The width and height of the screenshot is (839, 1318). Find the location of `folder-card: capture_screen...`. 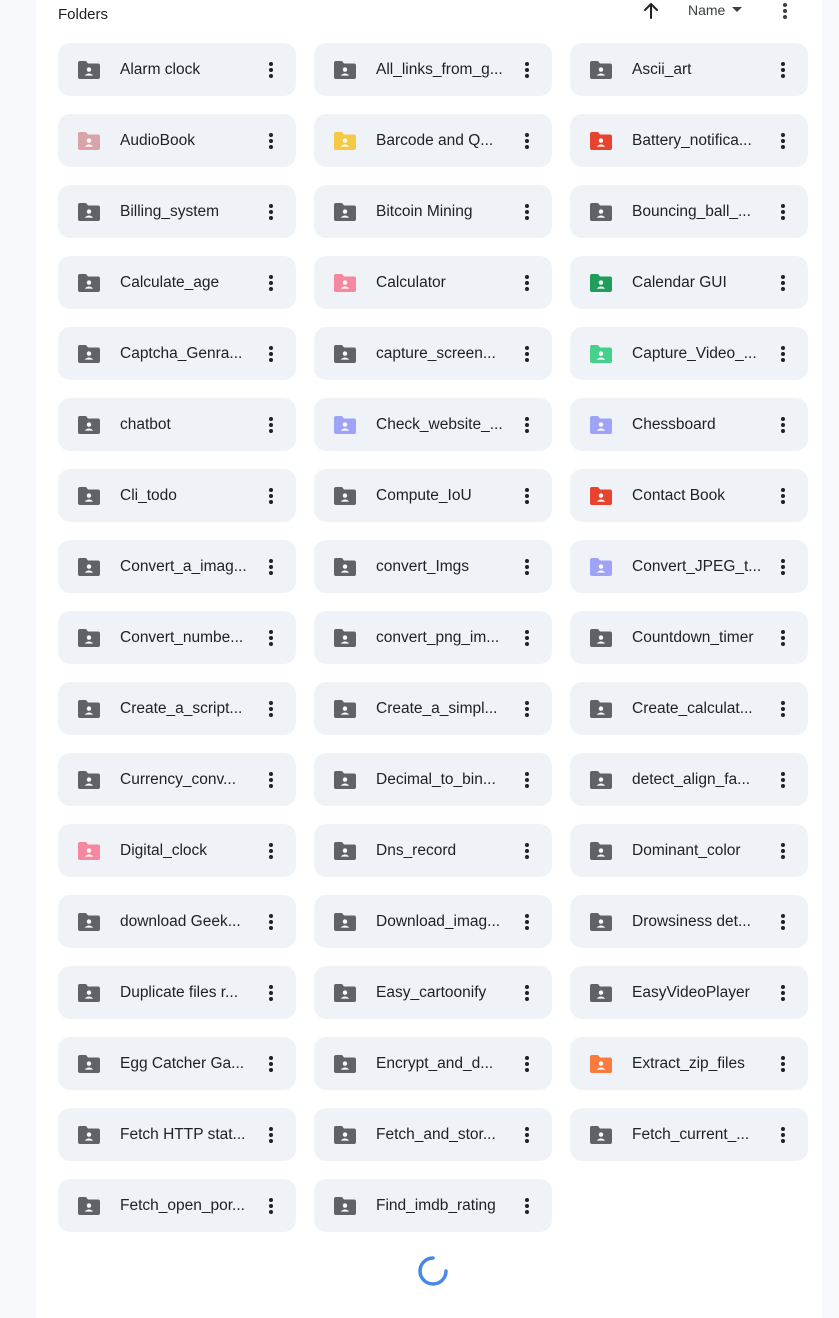

folder-card: capture_screen... is located at coordinates (433, 353).